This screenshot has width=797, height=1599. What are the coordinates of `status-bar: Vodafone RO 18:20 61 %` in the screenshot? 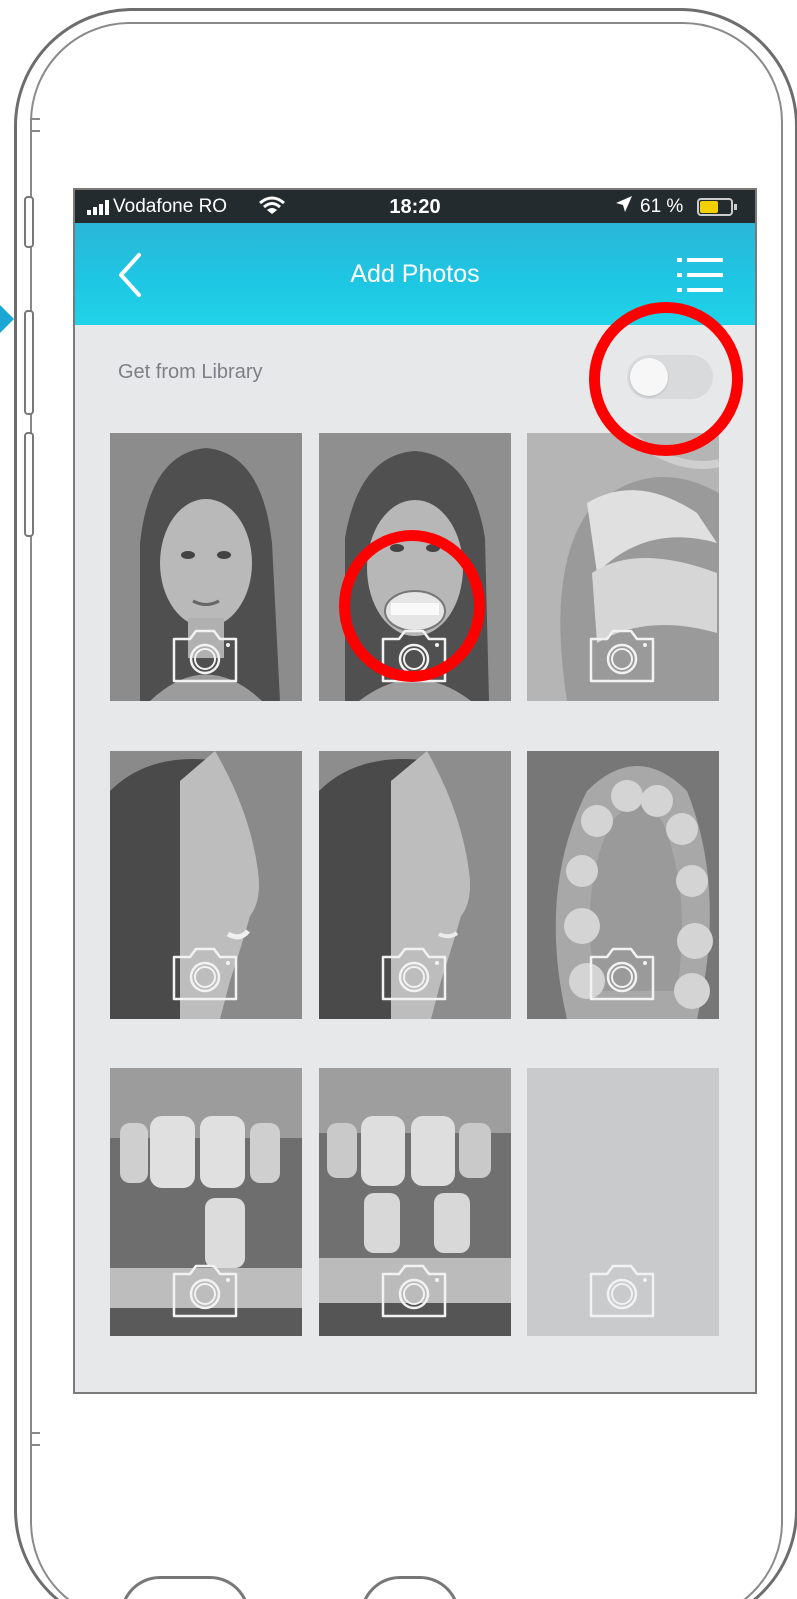 It's located at (415, 206).